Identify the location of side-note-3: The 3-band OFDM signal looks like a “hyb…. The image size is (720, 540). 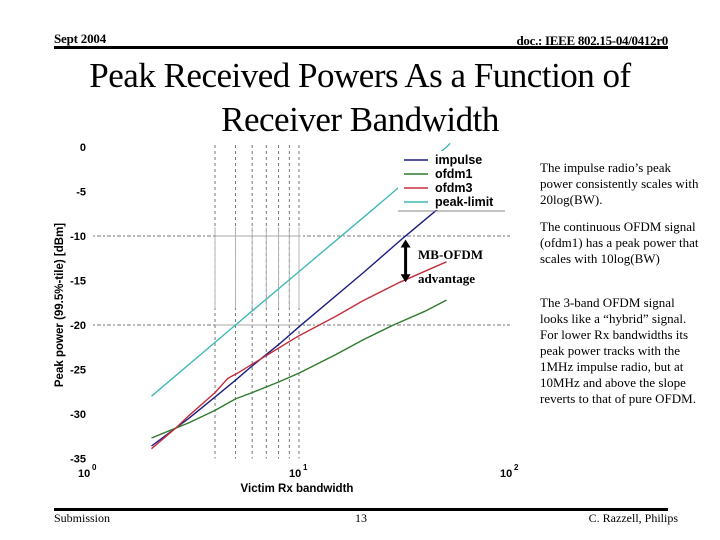
(618, 350).